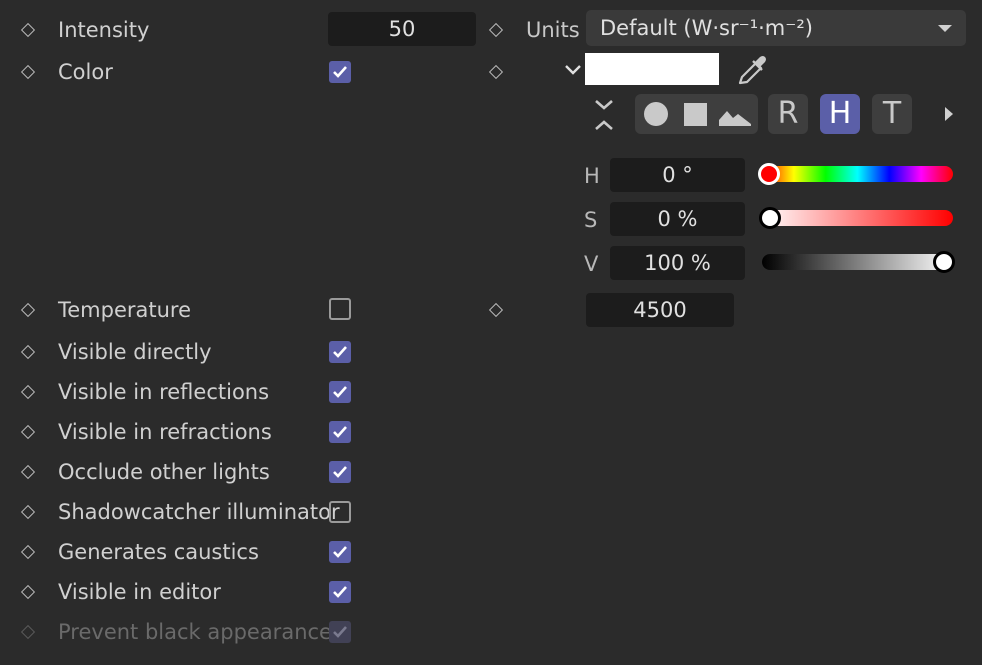  What do you see at coordinates (677, 219) in the screenshot?
I see `saturation-field: 0 %` at bounding box center [677, 219].